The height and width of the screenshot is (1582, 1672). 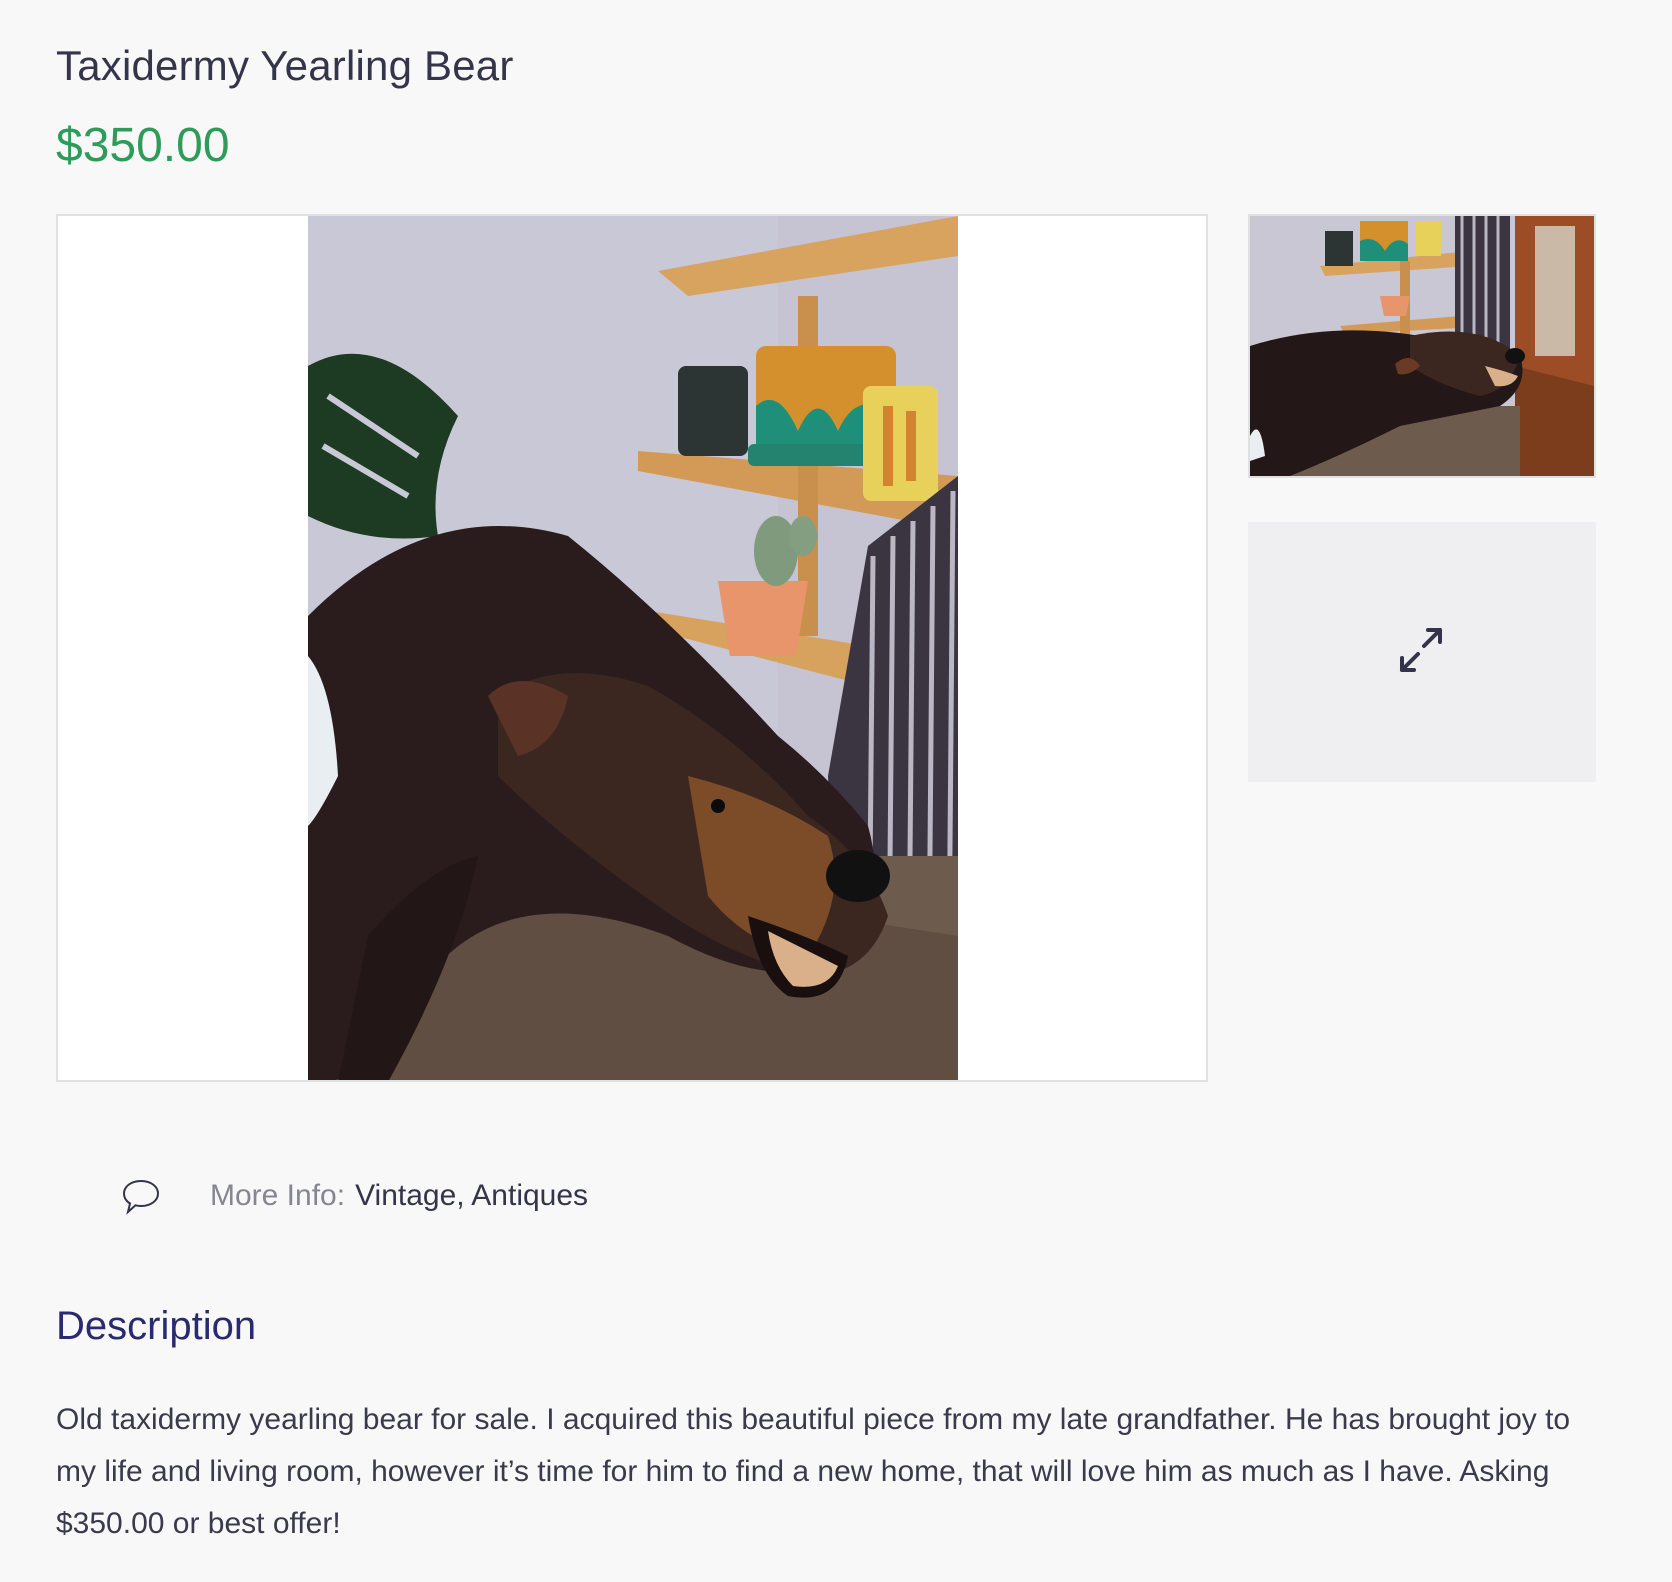 I want to click on bear-thumbnail, so click(x=1422, y=346).